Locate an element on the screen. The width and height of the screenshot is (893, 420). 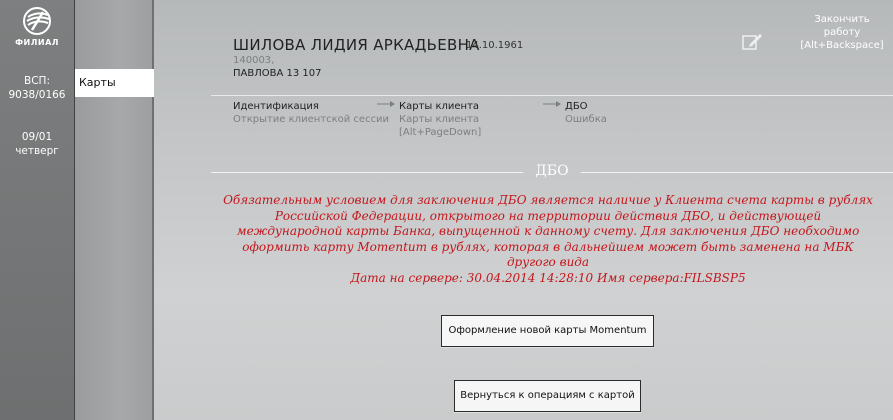
bank-logo-icon is located at coordinates (37, 21).